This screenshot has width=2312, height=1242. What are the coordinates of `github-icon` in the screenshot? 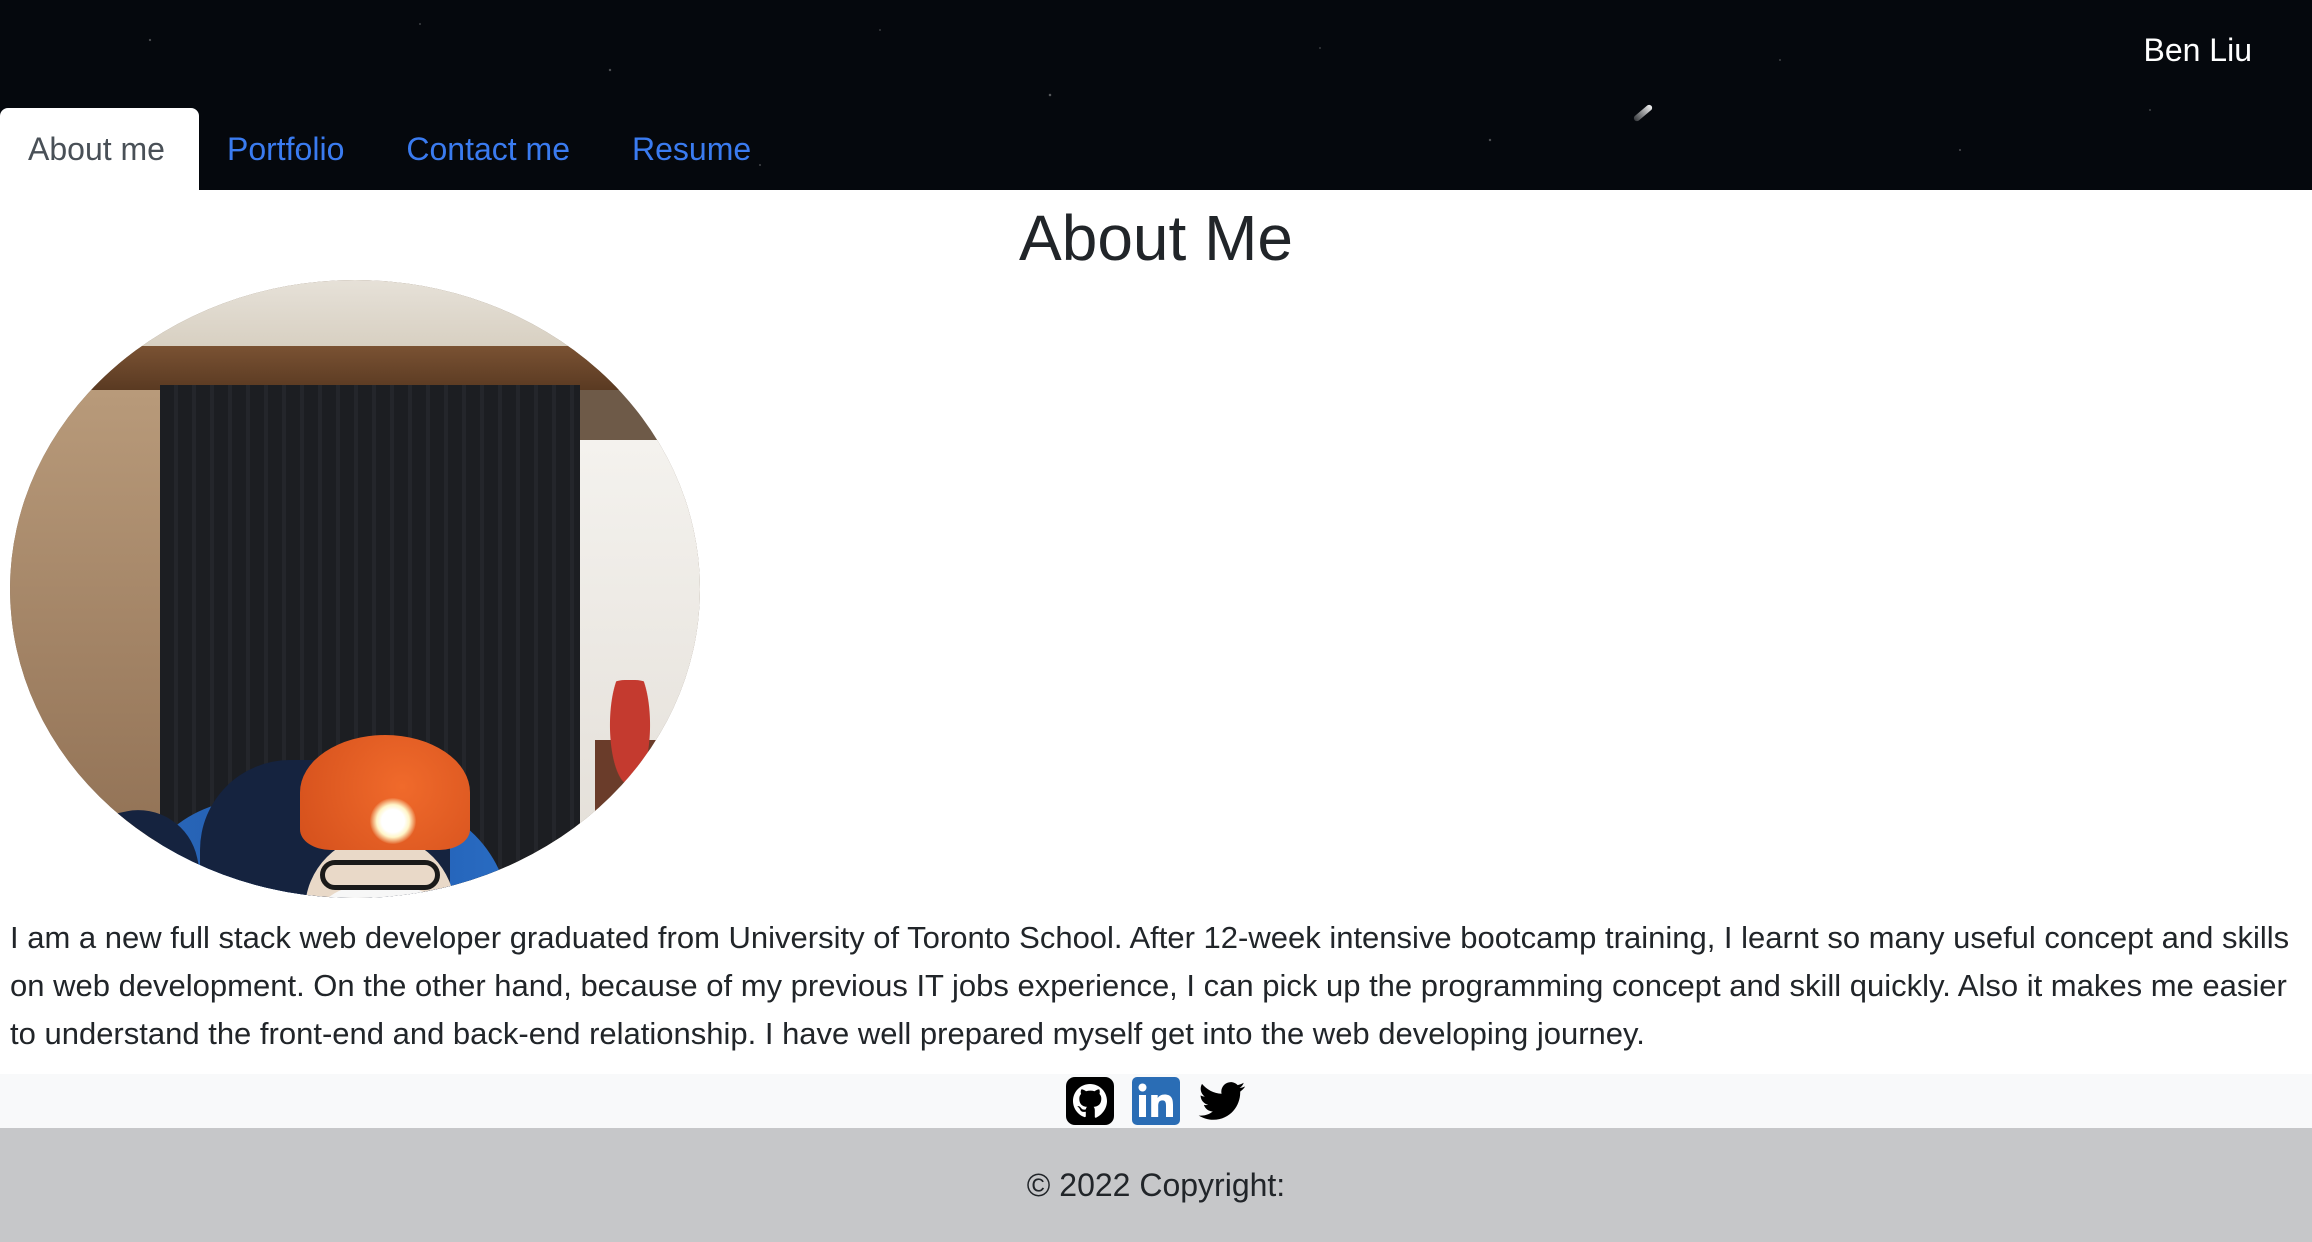 It's located at (1090, 1101).